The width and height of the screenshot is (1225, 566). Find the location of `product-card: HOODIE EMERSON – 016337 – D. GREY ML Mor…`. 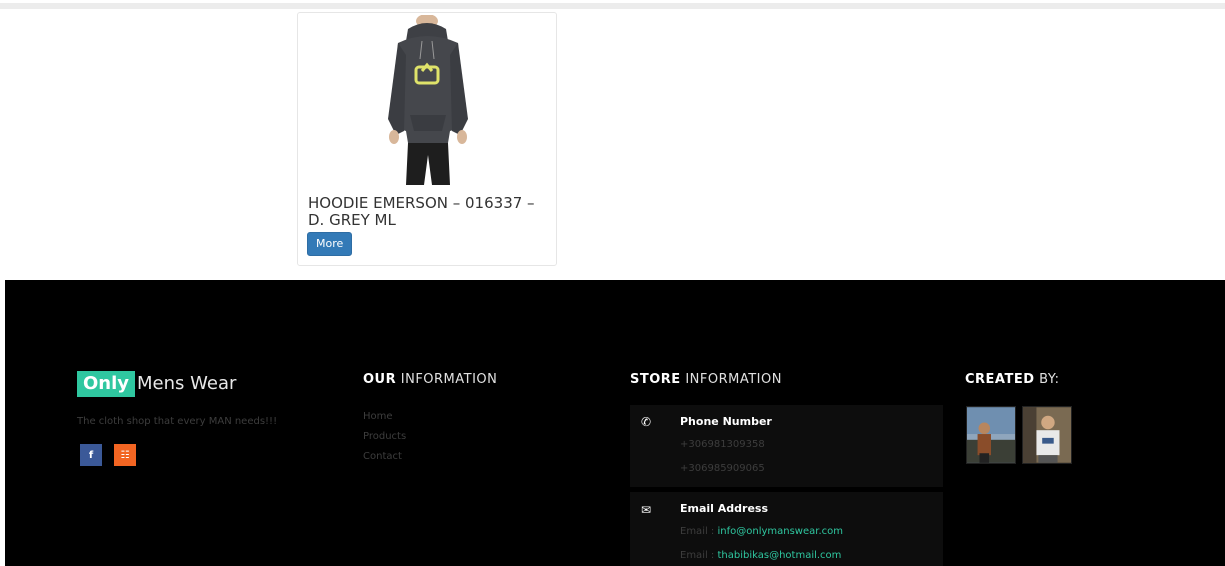

product-card: HOODIE EMERSON – 016337 – D. GREY ML Mor… is located at coordinates (427, 139).